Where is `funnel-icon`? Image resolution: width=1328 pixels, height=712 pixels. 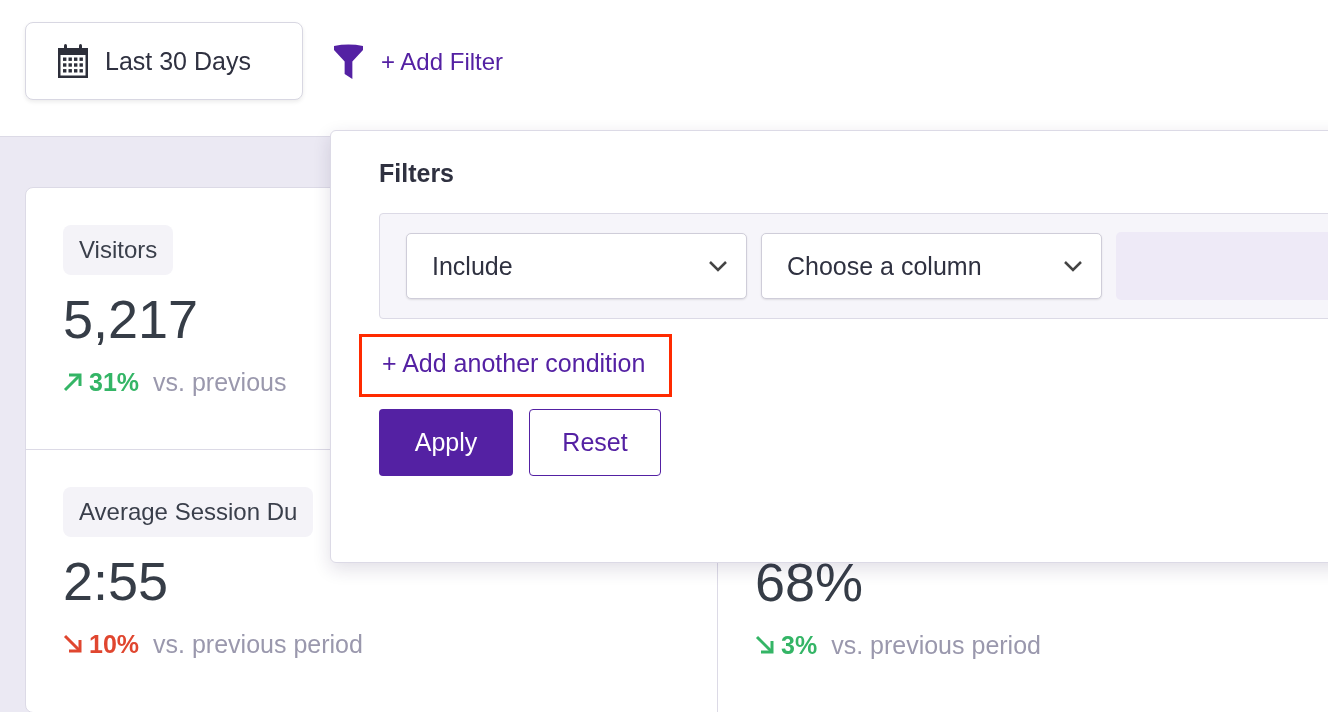
funnel-icon is located at coordinates (348, 61).